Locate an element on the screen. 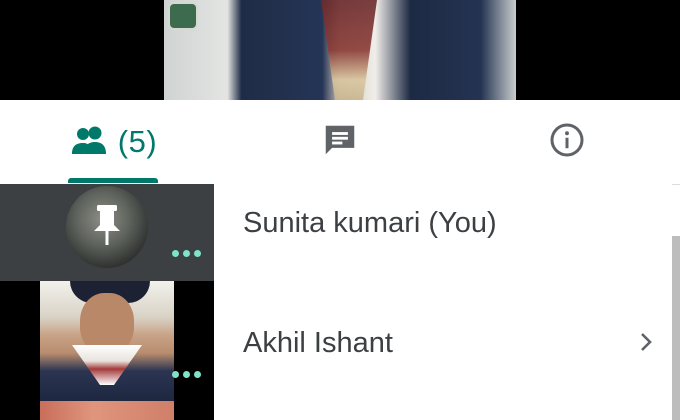  chat-message-icon is located at coordinates (340, 142).